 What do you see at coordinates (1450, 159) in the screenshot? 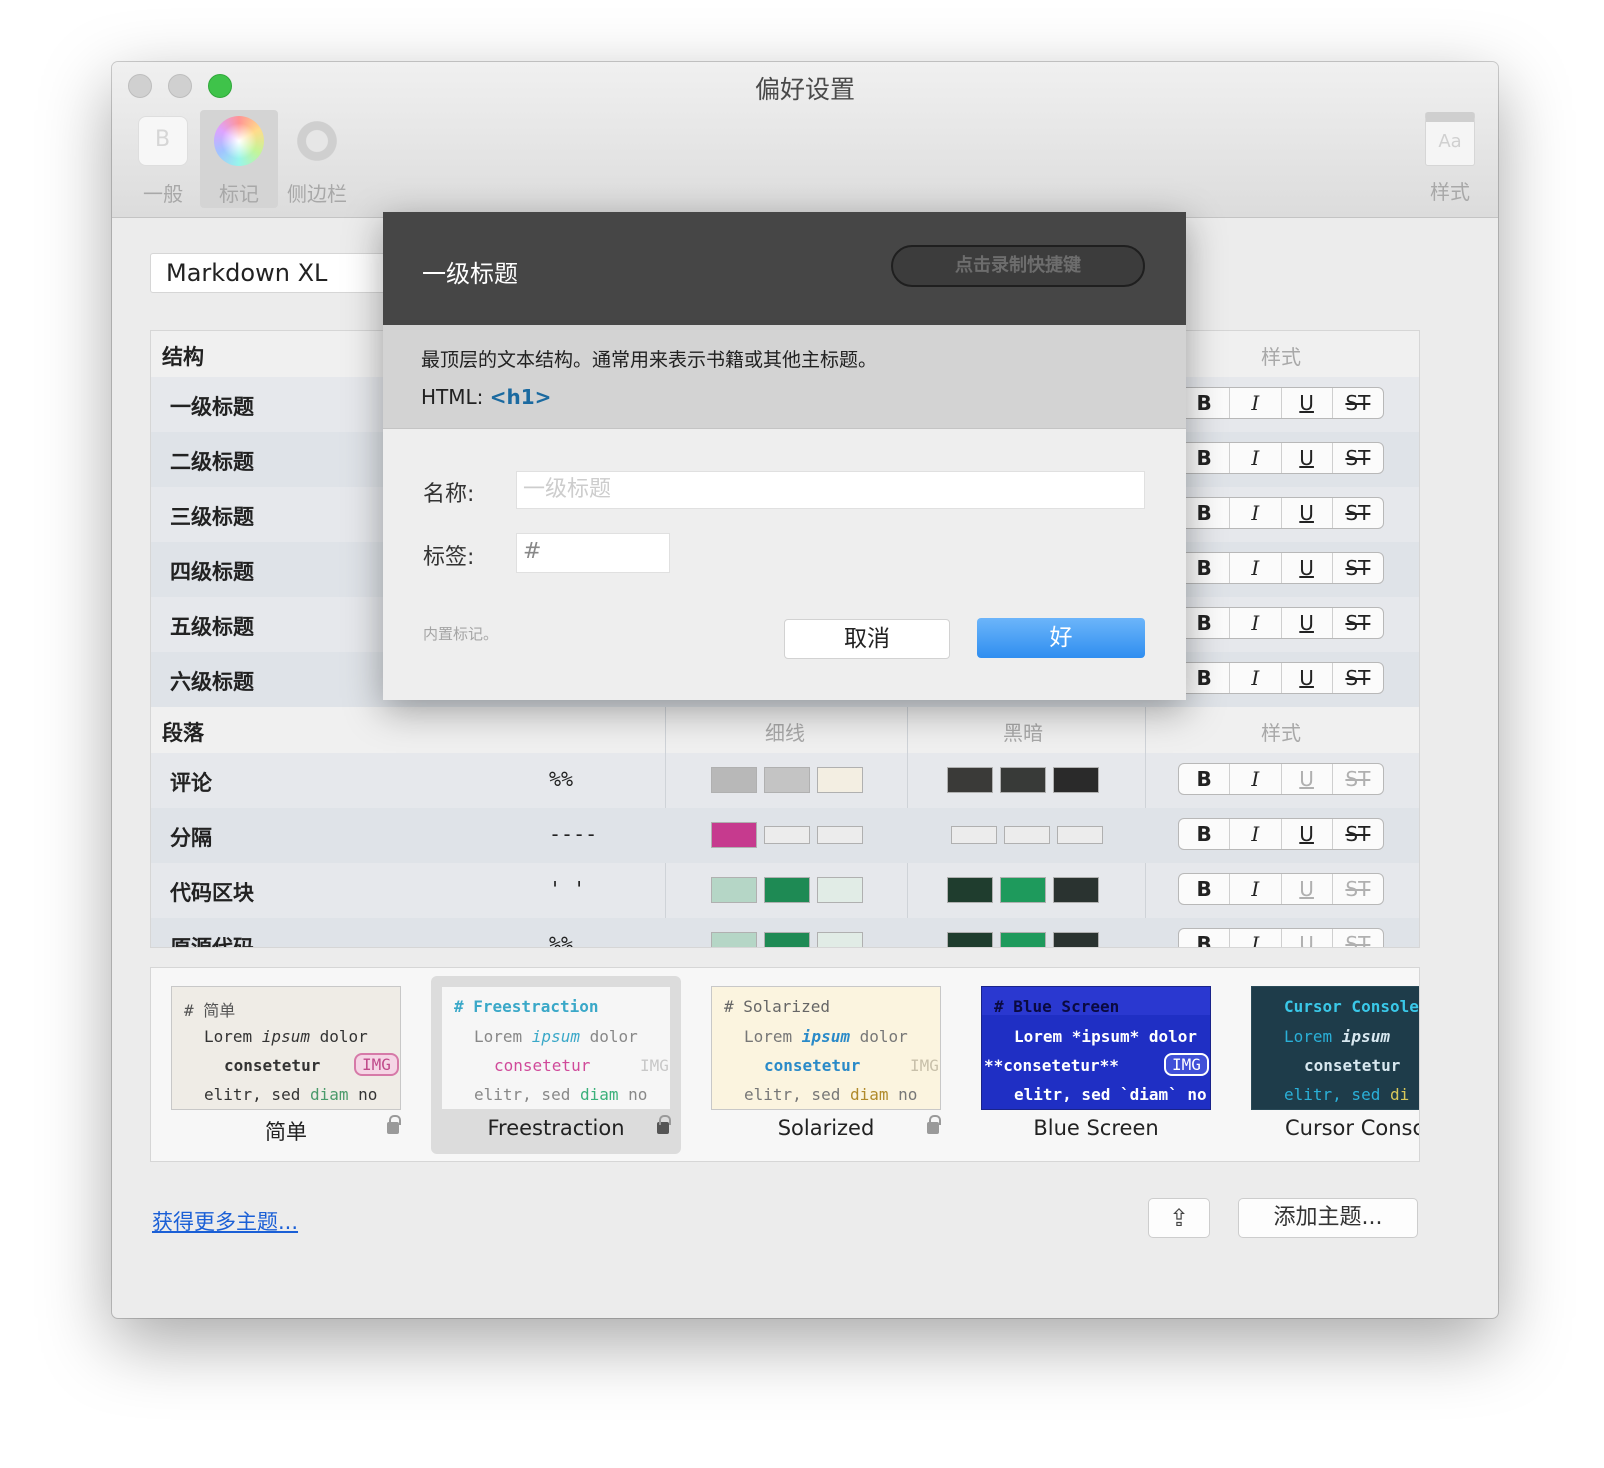
I see `toolbar-style-tab: Aa 样式` at bounding box center [1450, 159].